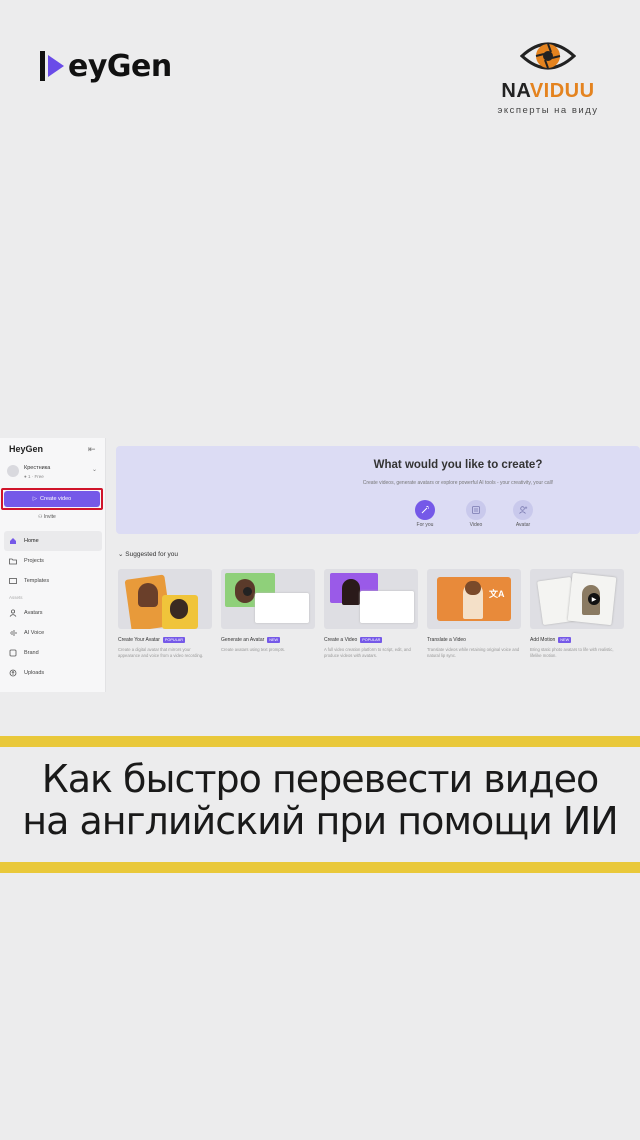 This screenshot has width=640, height=1140. I want to click on workspace-switcher: Крестника ● 1 · Free ⌄, so click(53, 474).